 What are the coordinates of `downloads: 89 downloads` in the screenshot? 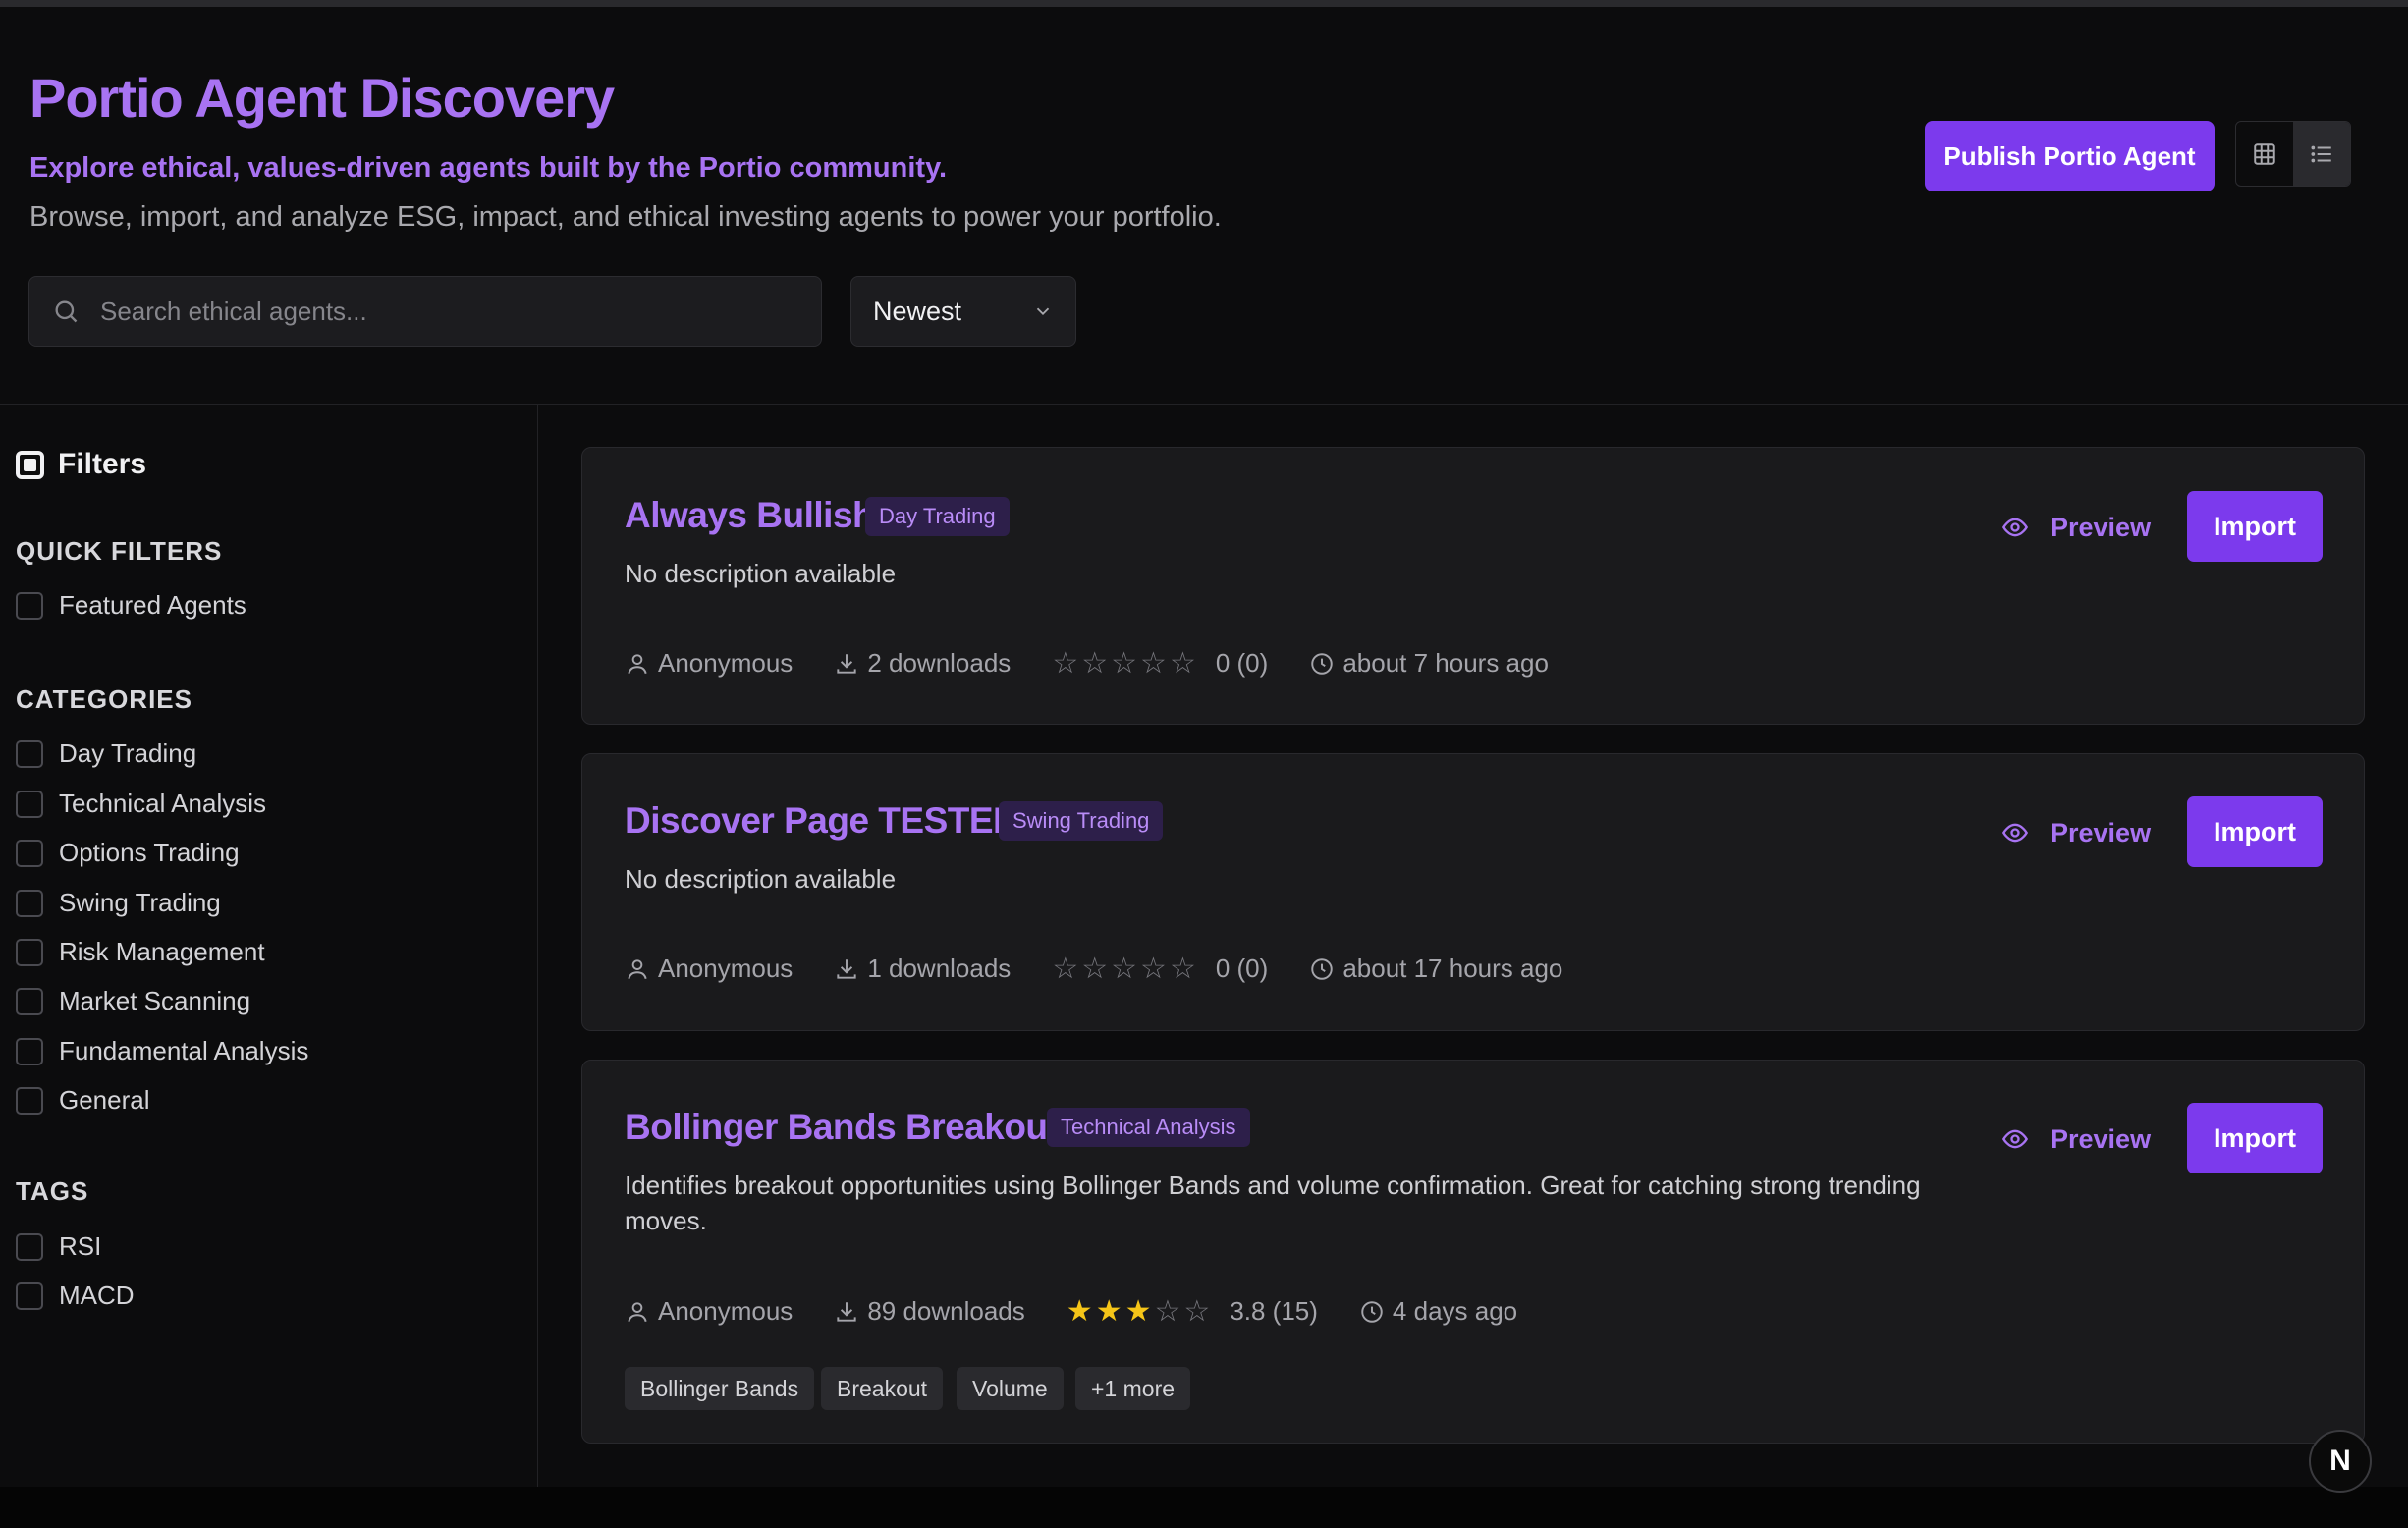 It's located at (930, 1311).